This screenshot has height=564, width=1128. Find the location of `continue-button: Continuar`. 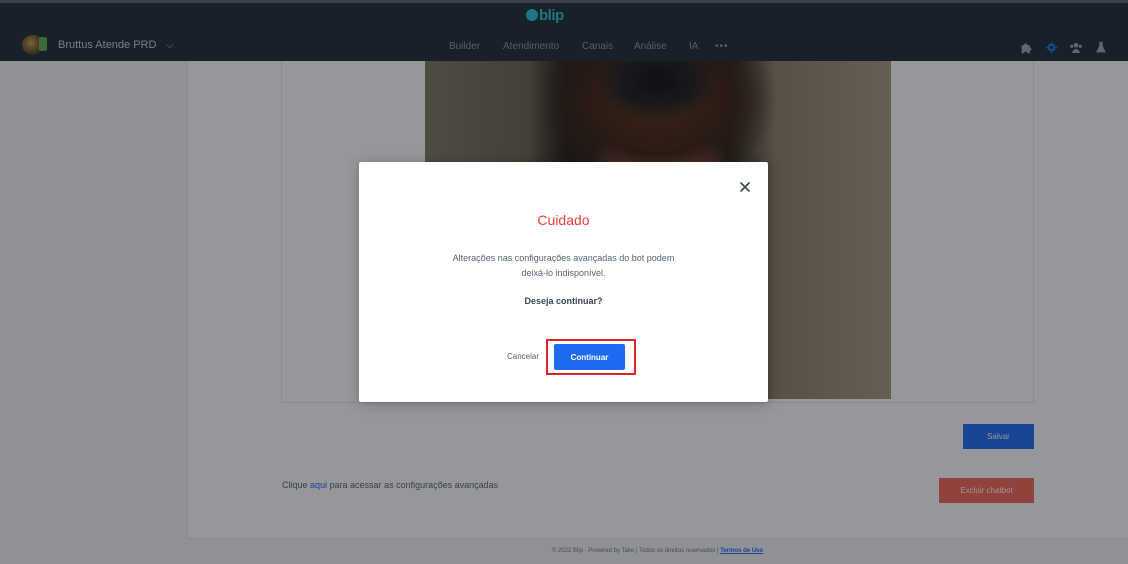

continue-button: Continuar is located at coordinates (589, 357).